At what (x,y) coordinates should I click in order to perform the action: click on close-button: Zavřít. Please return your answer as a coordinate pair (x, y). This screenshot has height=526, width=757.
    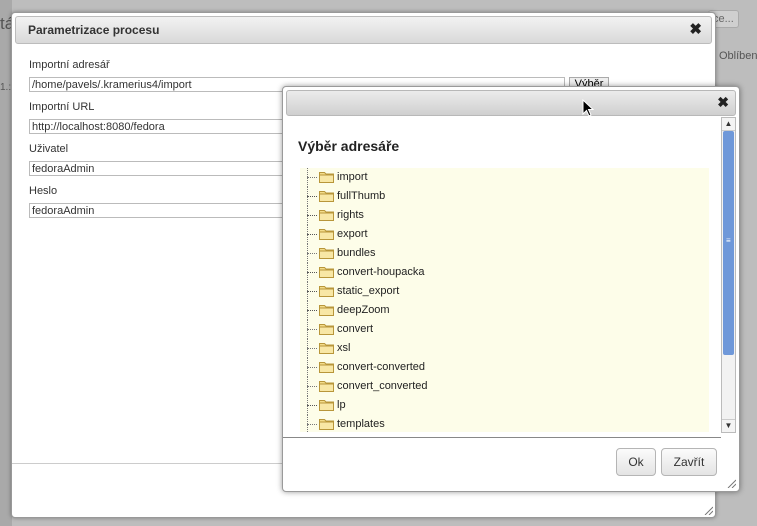
    Looking at the image, I should click on (689, 462).